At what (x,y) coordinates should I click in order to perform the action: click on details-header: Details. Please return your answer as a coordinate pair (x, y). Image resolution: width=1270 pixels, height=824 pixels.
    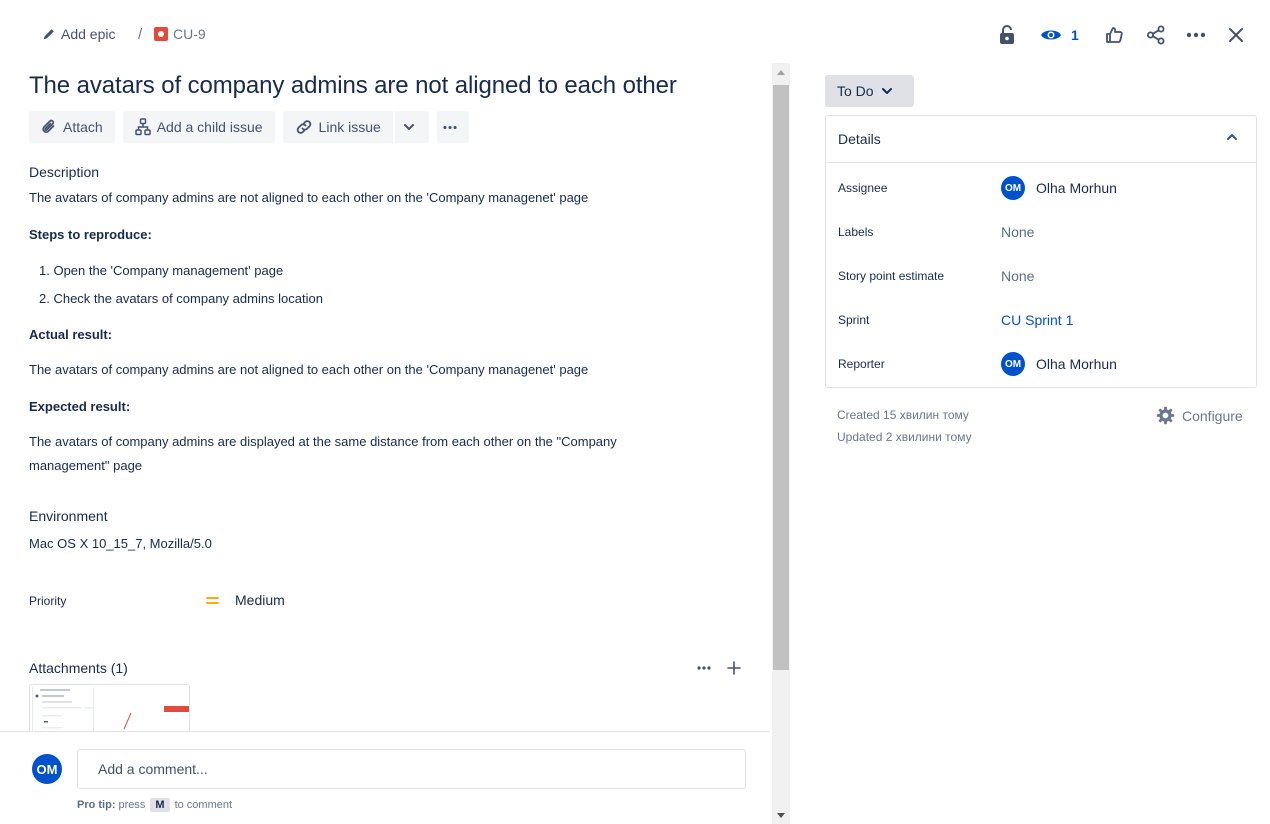
    Looking at the image, I should click on (1041, 139).